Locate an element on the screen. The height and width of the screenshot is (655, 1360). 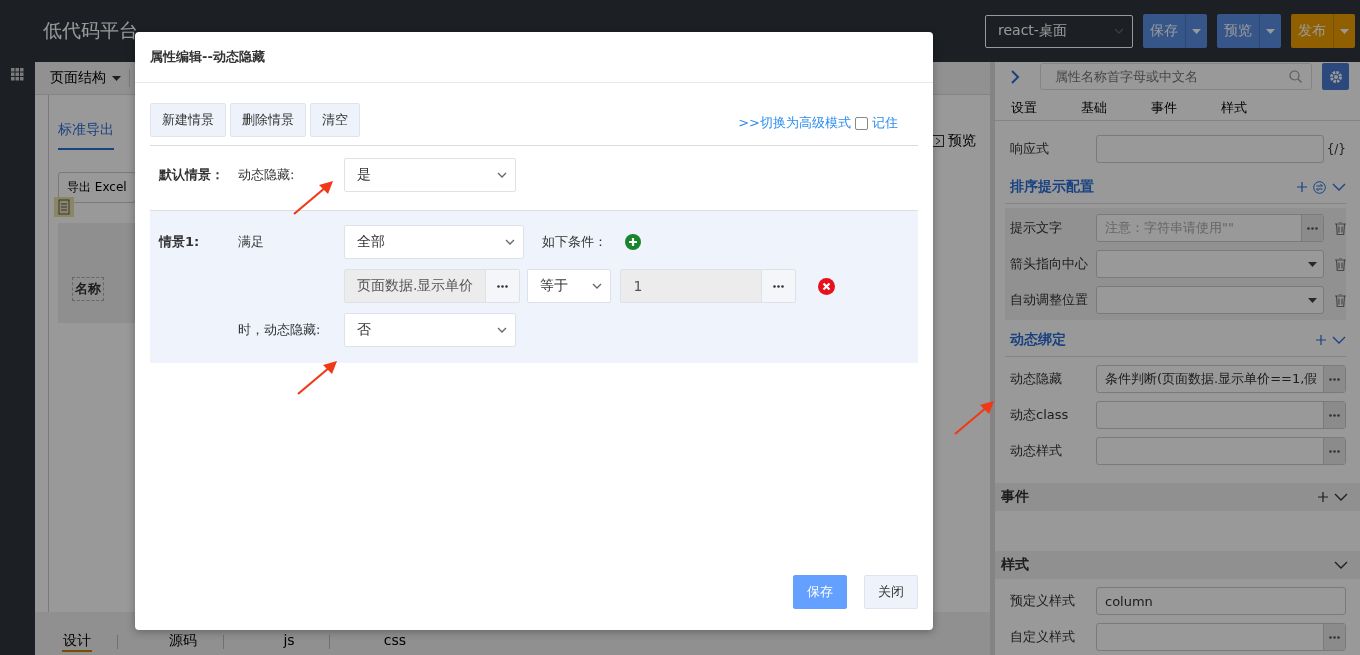
section-header: 动态绑定 is located at coordinates (1175, 340).